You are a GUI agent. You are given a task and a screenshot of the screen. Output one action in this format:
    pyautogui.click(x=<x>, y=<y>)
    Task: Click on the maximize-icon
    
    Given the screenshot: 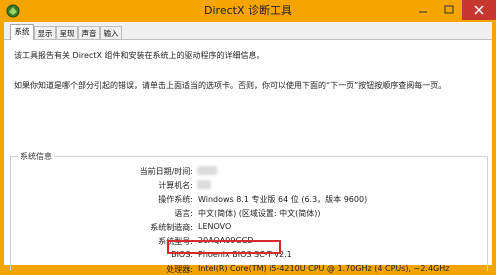 What is the action you would take?
    pyautogui.click(x=449, y=9)
    